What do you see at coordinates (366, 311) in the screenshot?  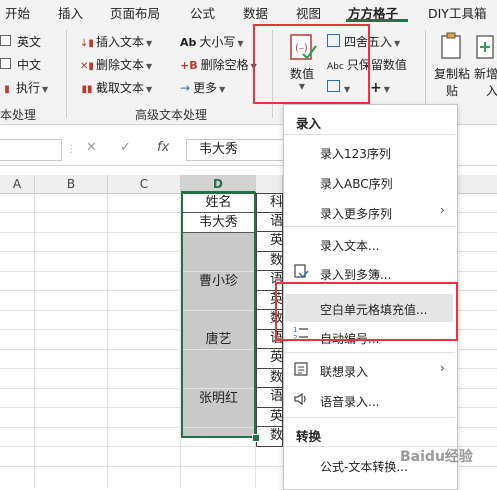 I see `fill-blank-highlight-box` at bounding box center [366, 311].